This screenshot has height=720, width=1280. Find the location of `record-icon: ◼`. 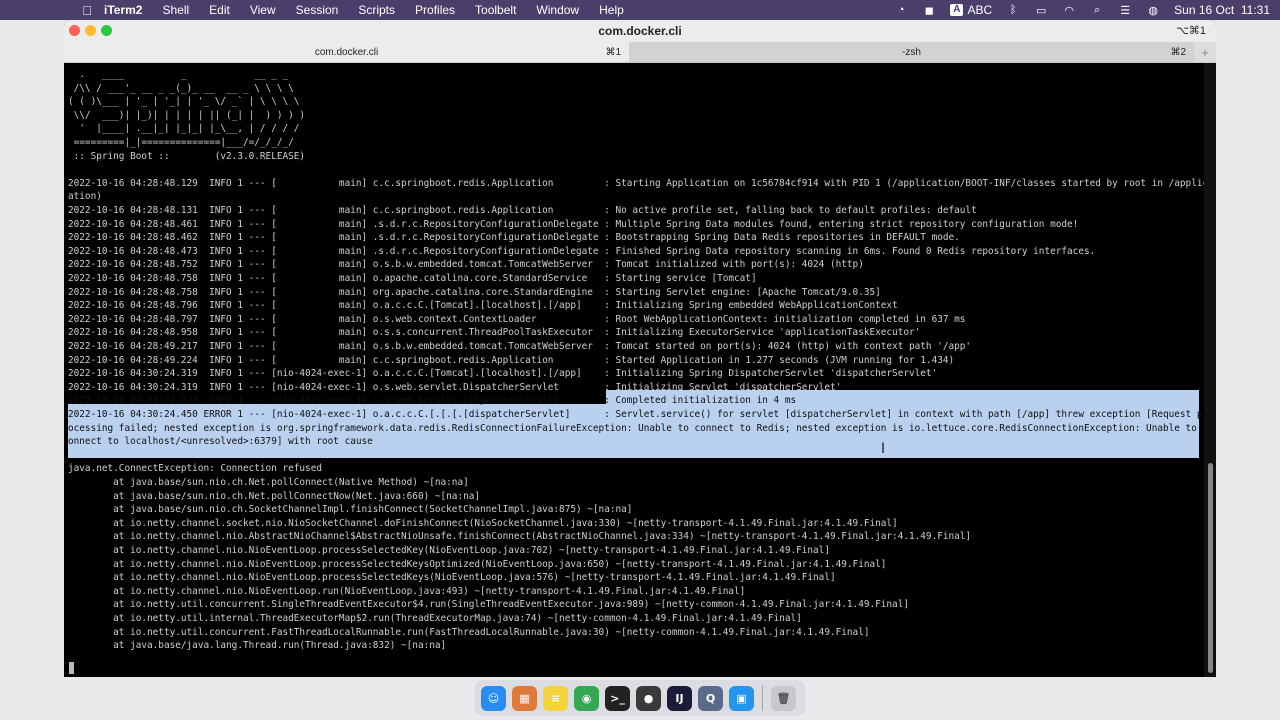

record-icon: ◼ is located at coordinates (929, 10).